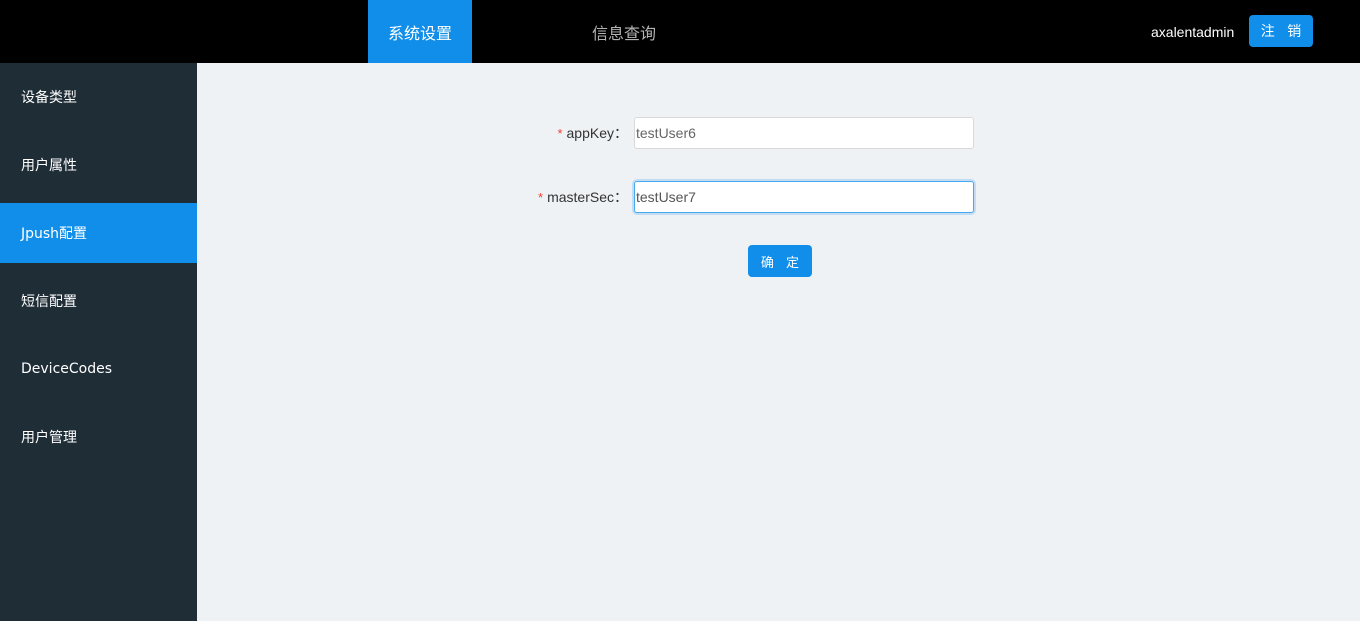 The height and width of the screenshot is (621, 1360). Describe the element at coordinates (98, 437) in the screenshot. I see `sidebar-item-user-management: 用户管理` at that location.